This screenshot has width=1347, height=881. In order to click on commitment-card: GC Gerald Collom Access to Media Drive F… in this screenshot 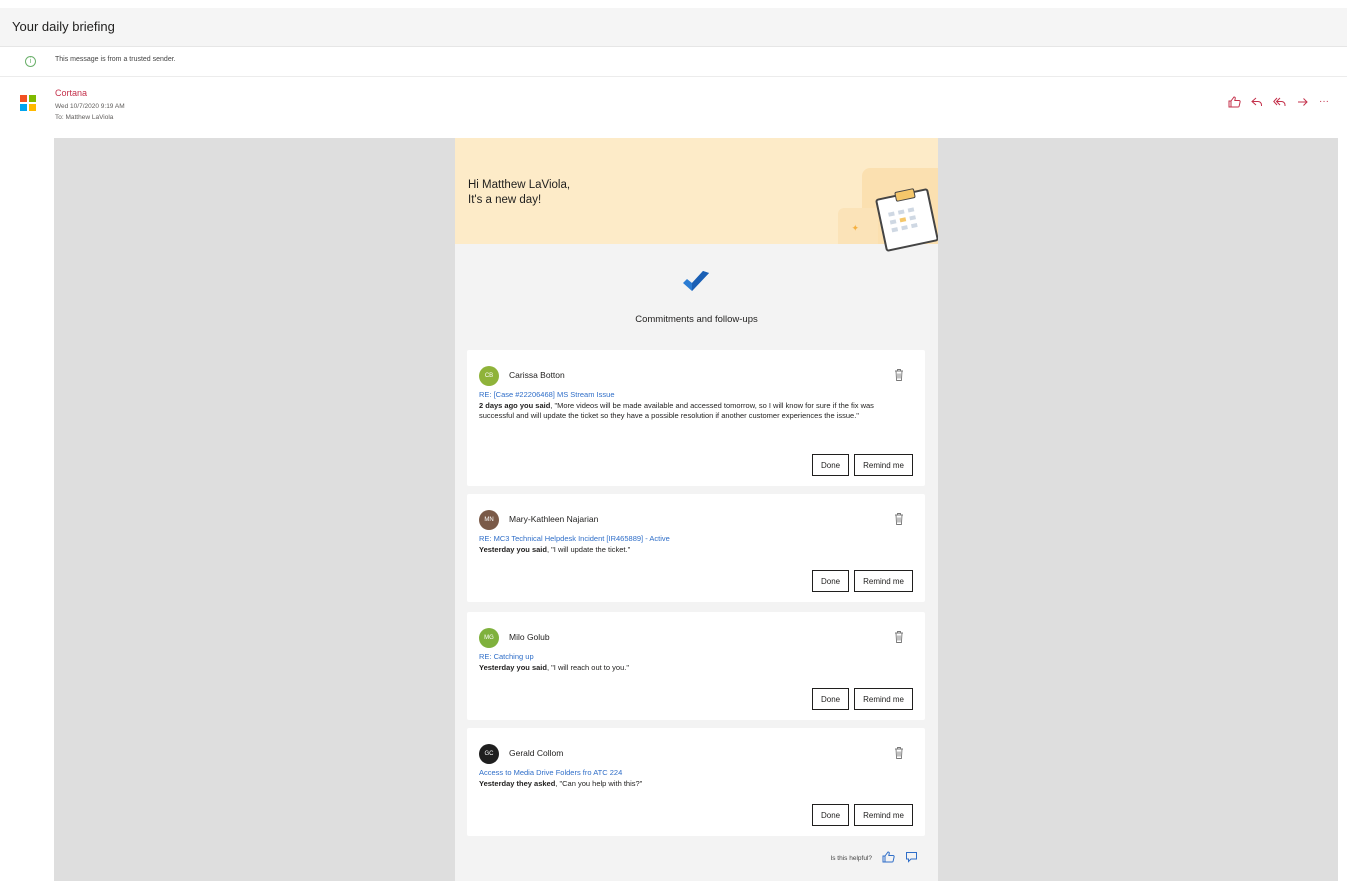, I will do `click(696, 782)`.